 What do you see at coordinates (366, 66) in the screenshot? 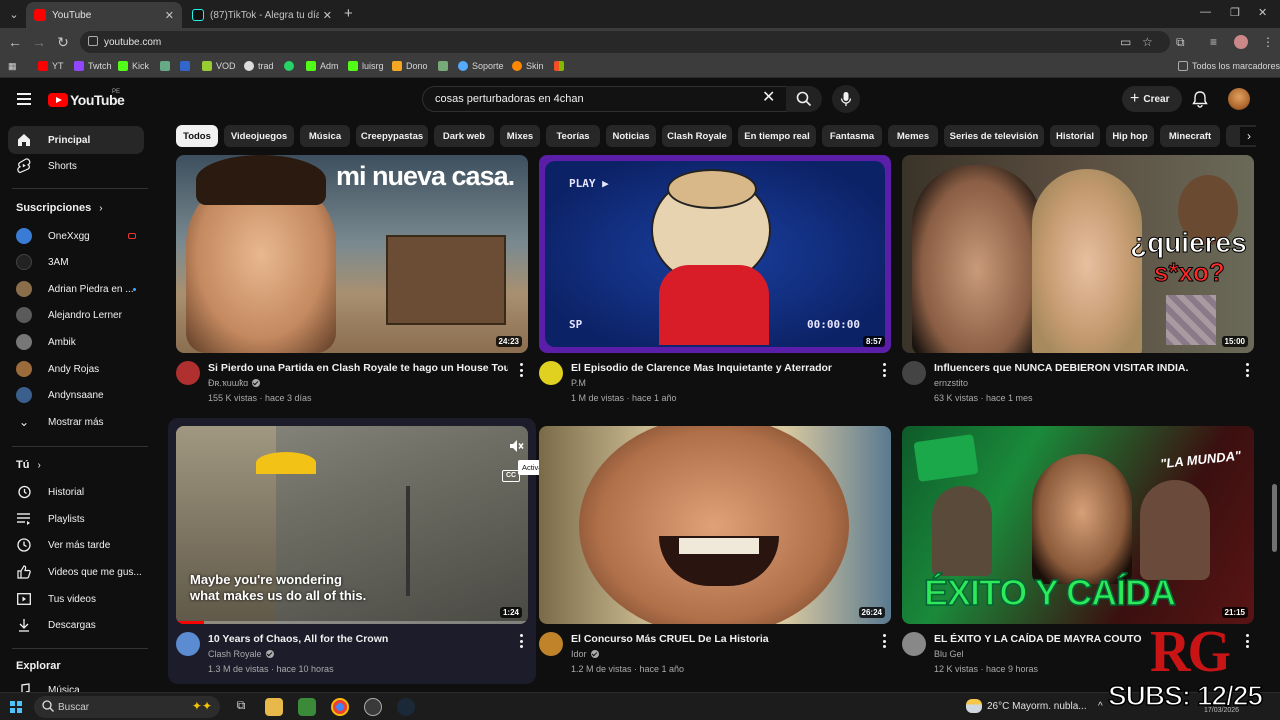
I see `bookmark-luisrg: luisrg` at bounding box center [366, 66].